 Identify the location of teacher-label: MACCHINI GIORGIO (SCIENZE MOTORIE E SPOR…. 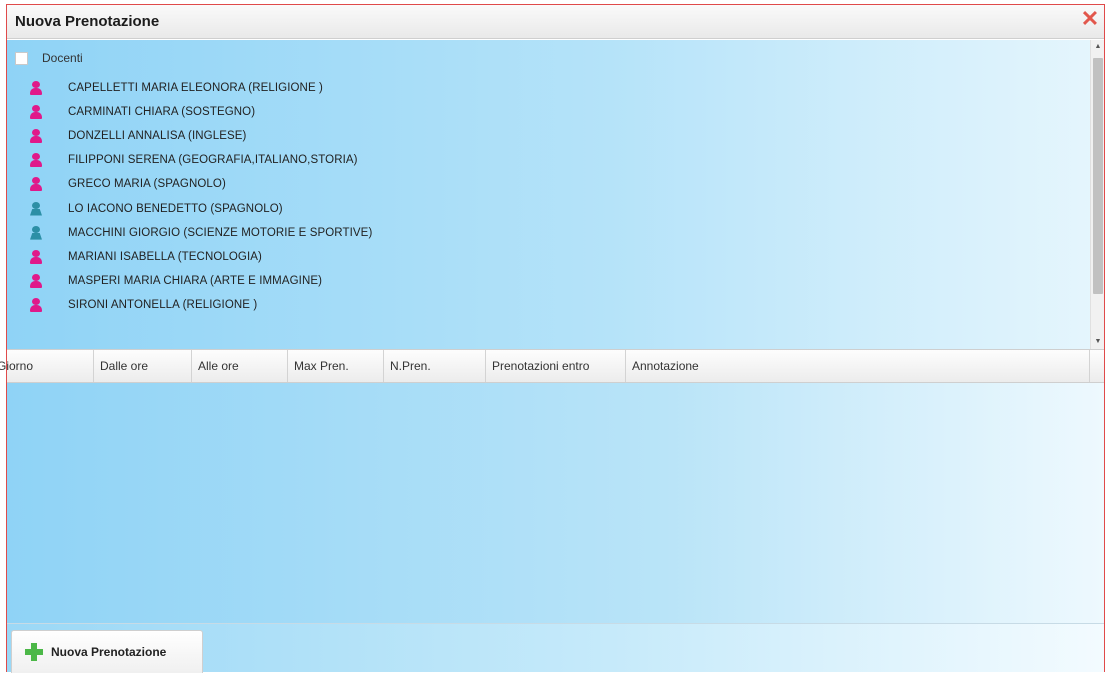
(220, 232).